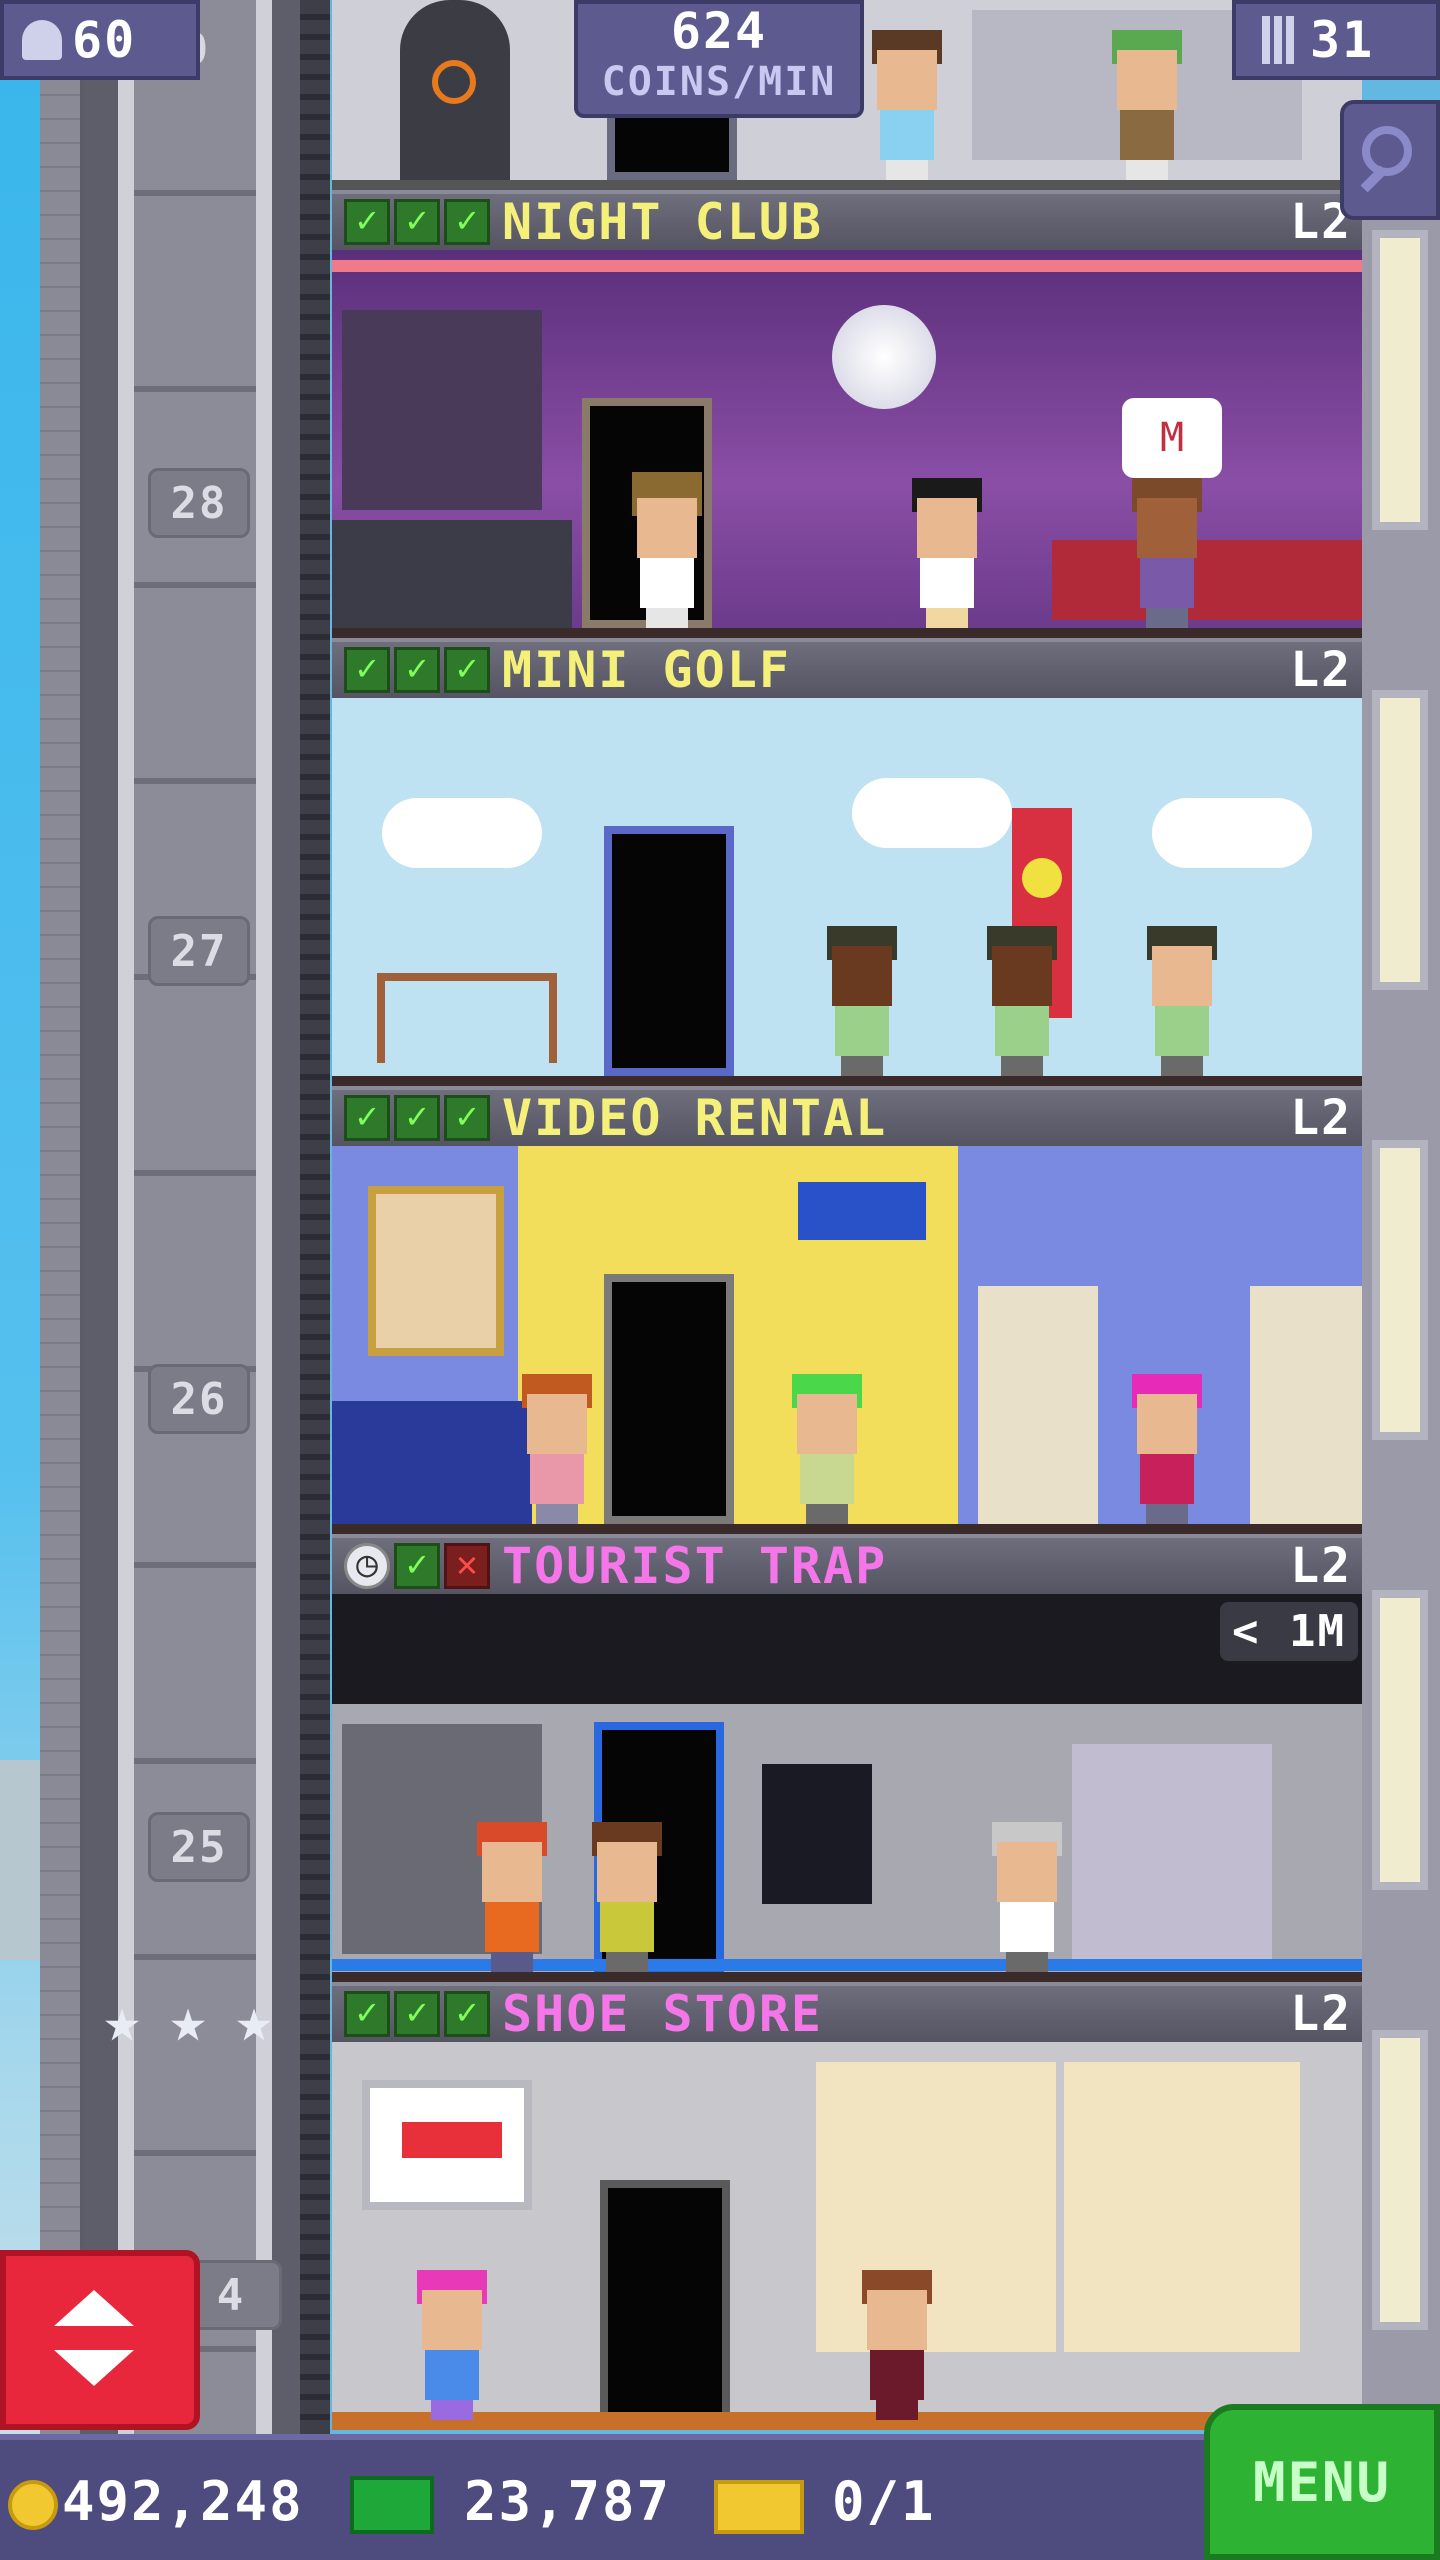 The height and width of the screenshot is (2560, 1440). What do you see at coordinates (759, 2507) in the screenshot?
I see `ticket-icon` at bounding box center [759, 2507].